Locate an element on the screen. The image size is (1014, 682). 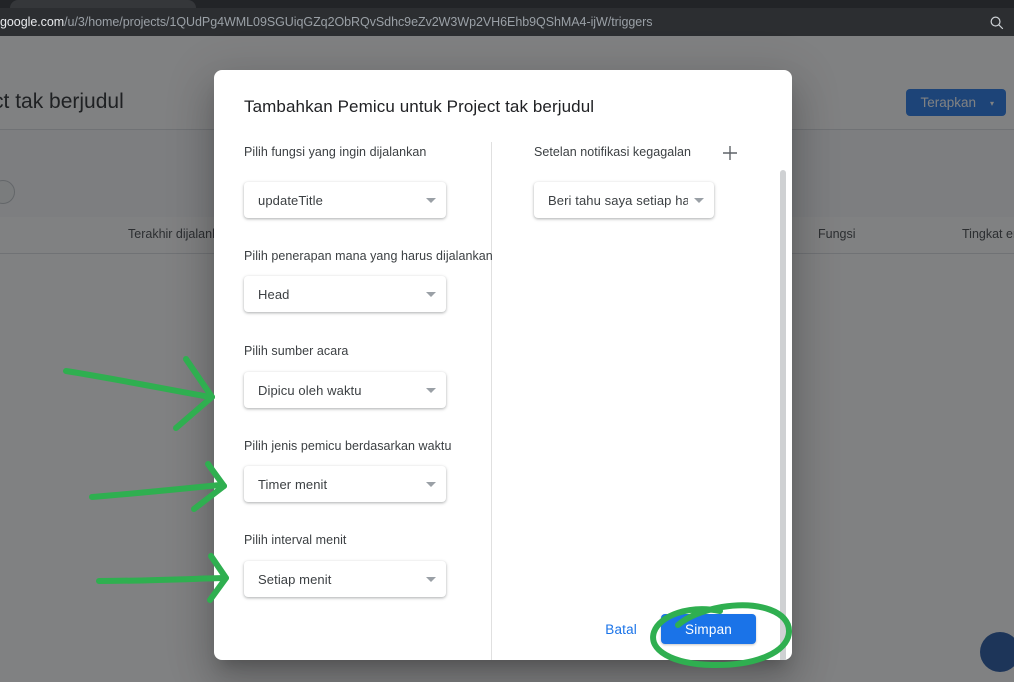
search-icon is located at coordinates (996, 22).